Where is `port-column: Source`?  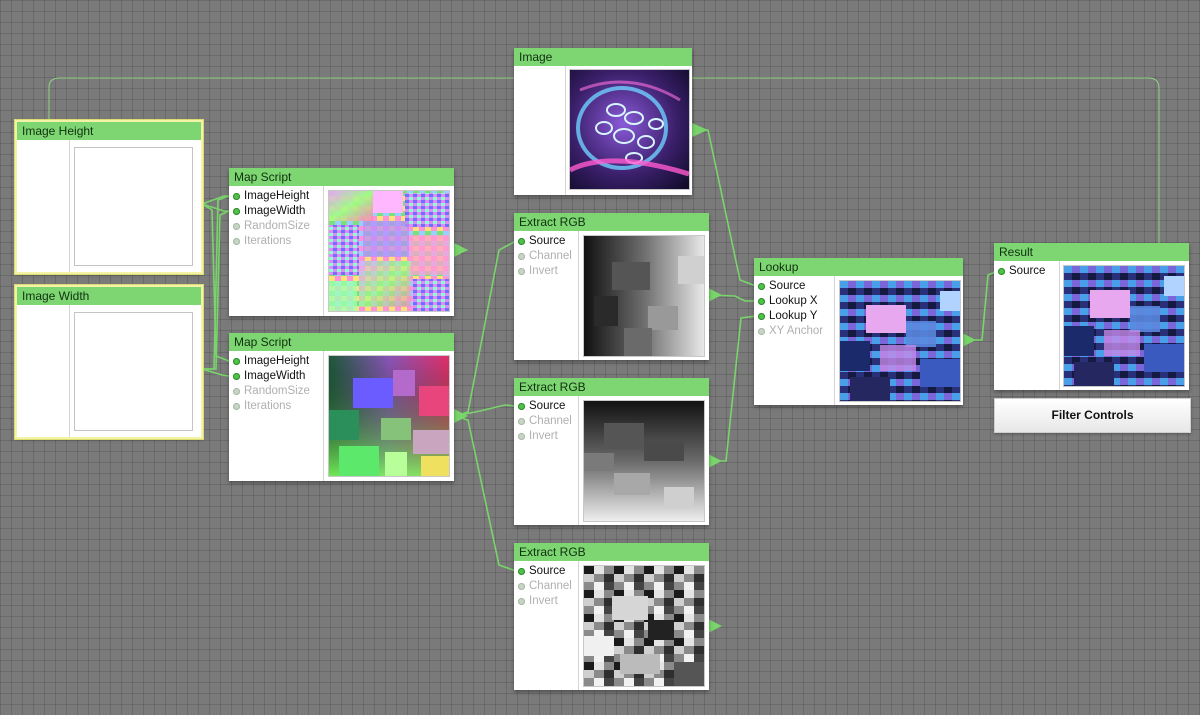 port-column: Source is located at coordinates (1027, 325).